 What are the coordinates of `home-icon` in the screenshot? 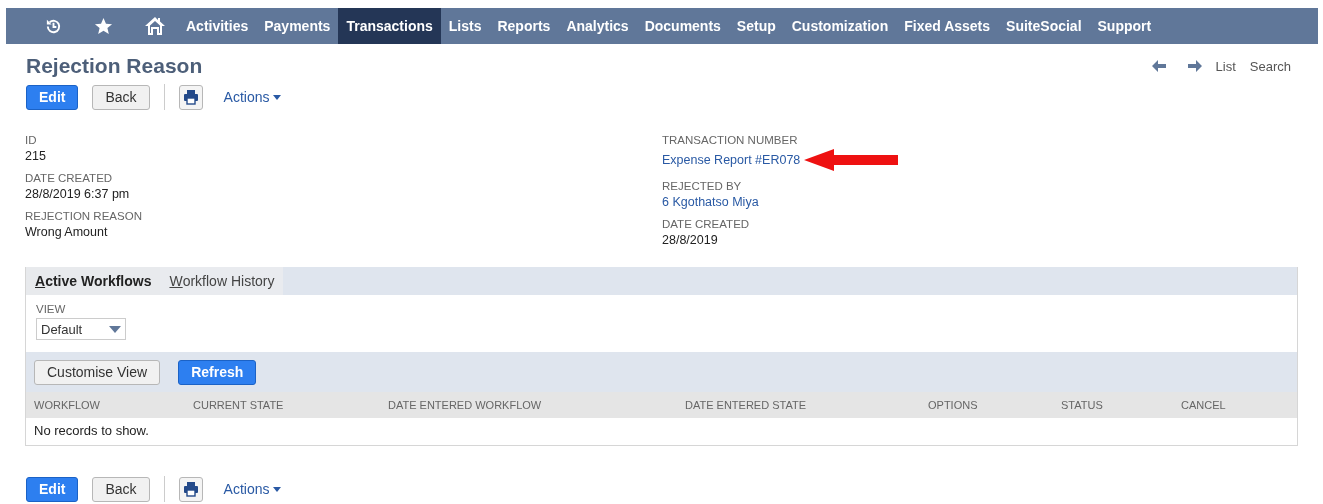 It's located at (155, 26).